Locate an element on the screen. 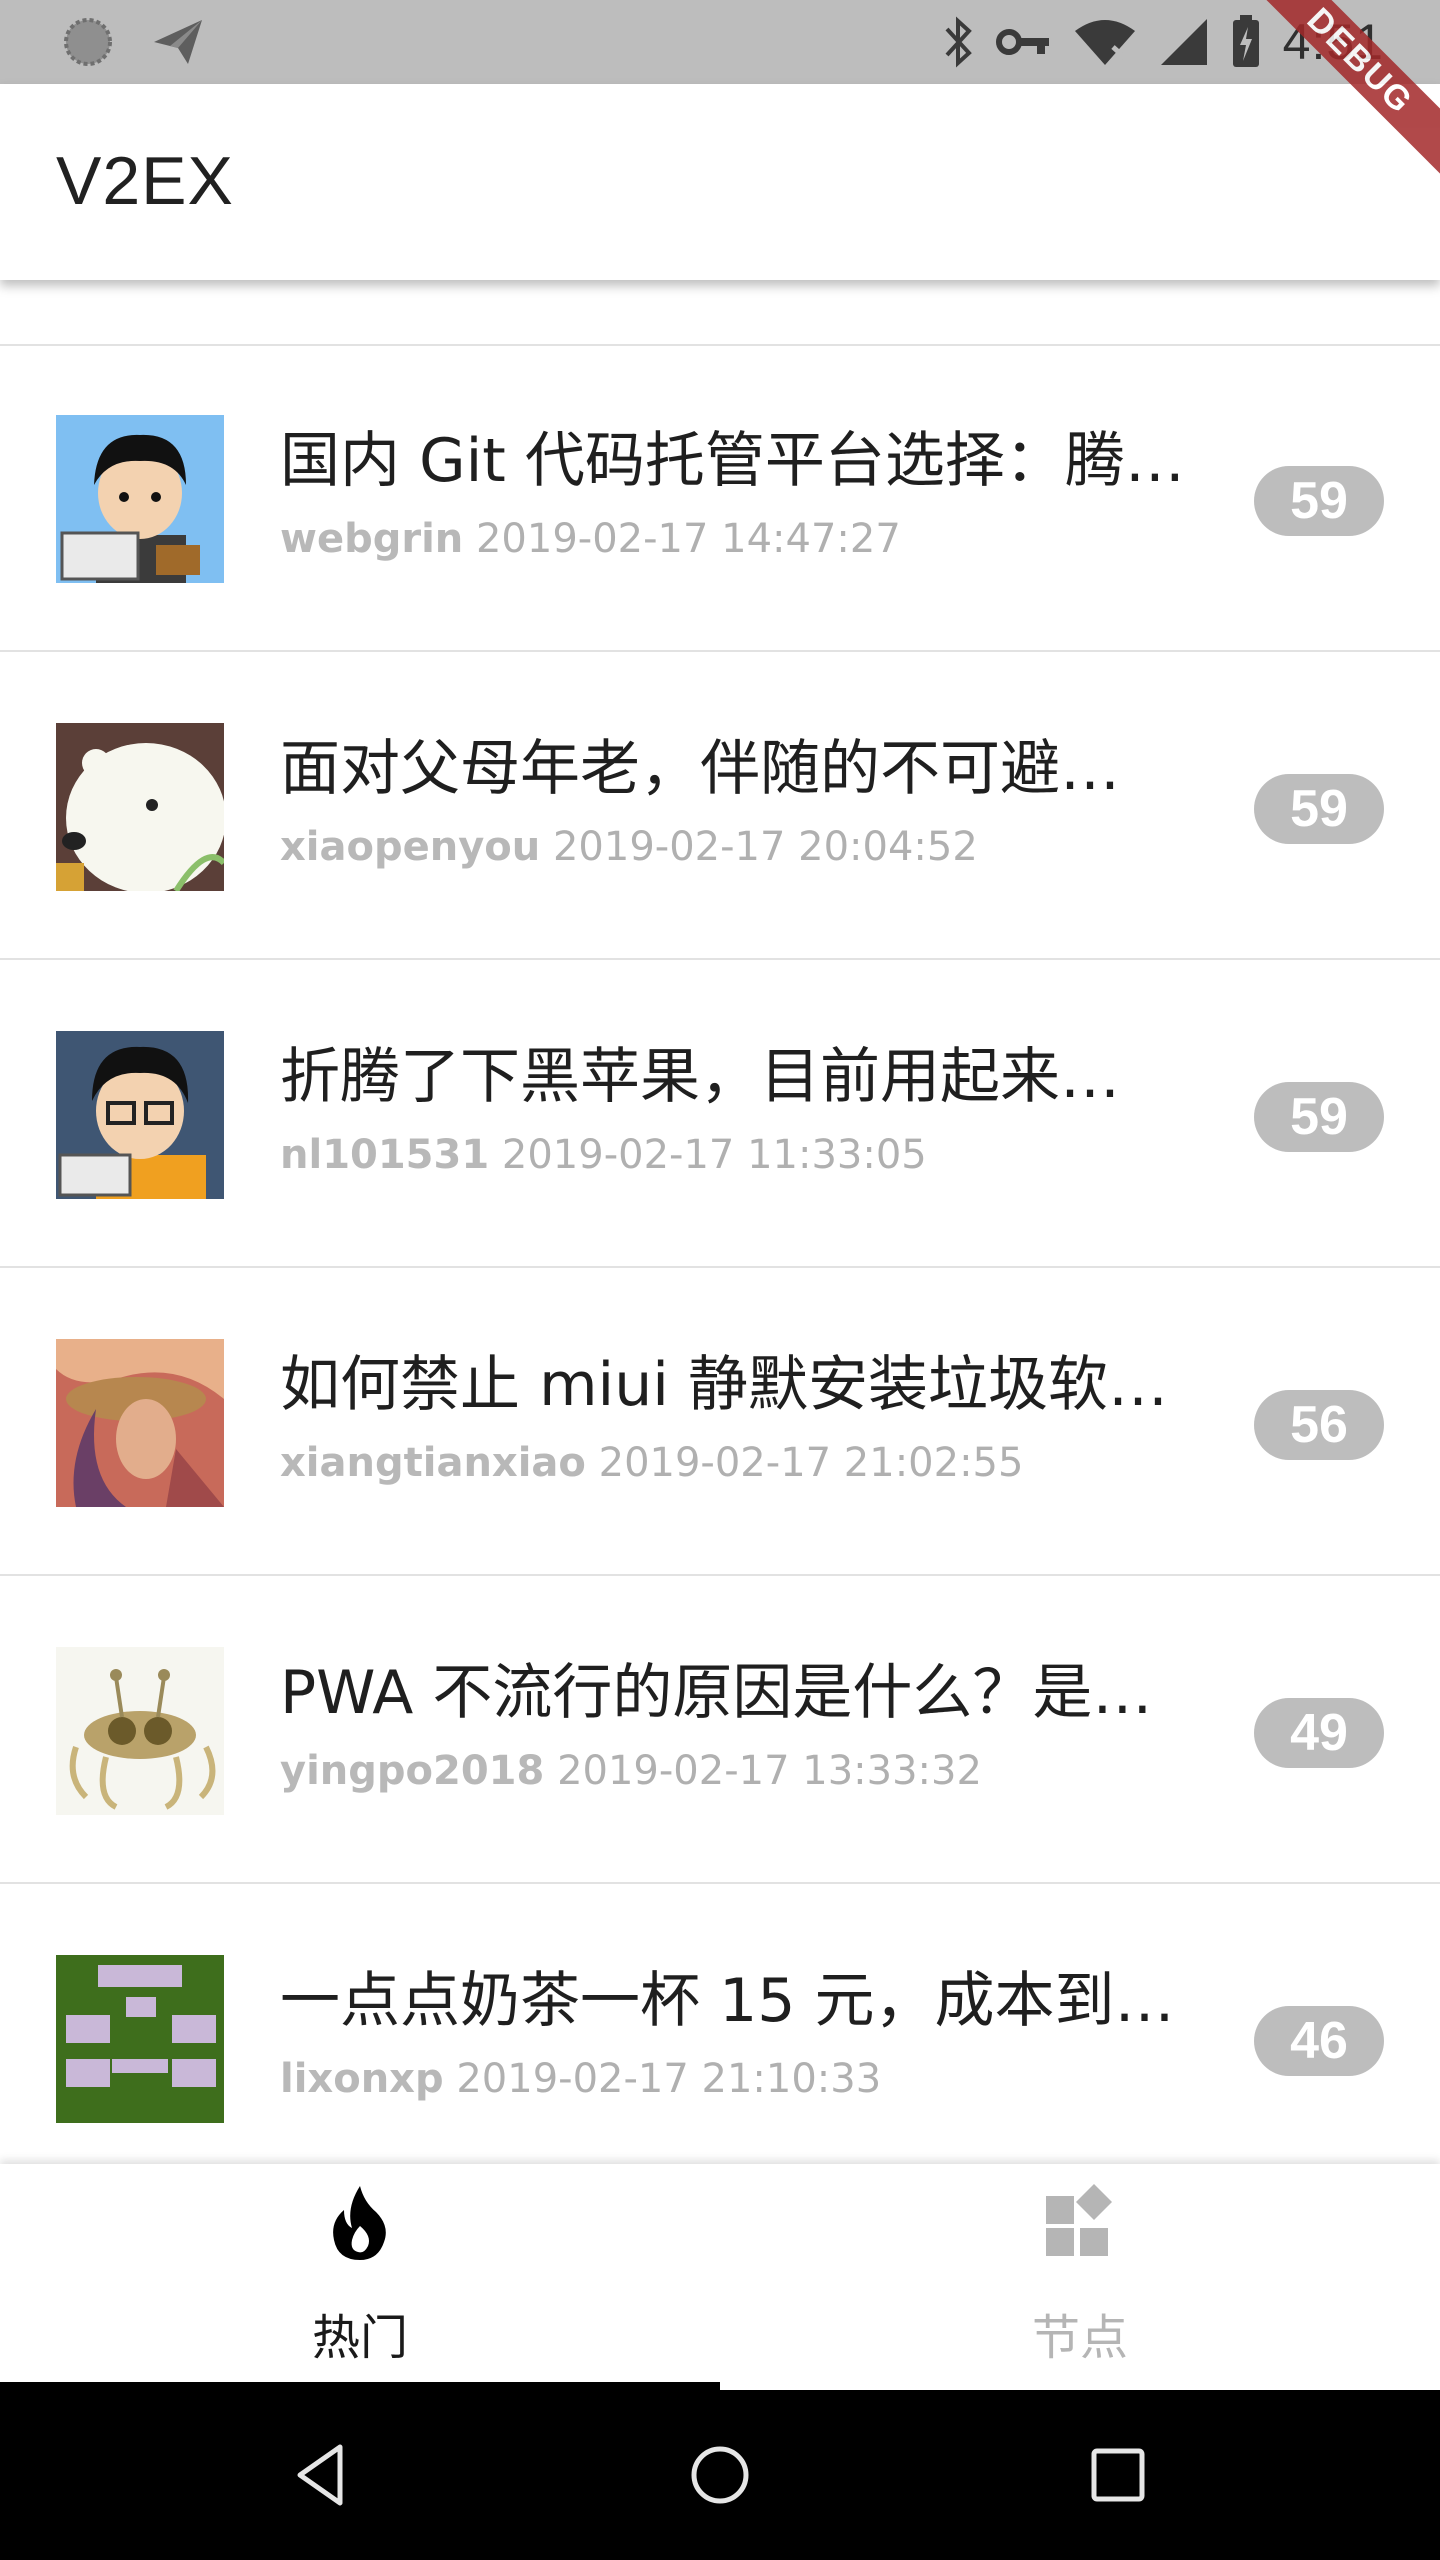 Image resolution: width=1440 pixels, height=2560 pixels. topic-time: 2019-02-17 13:33:32 is located at coordinates (769, 1771).